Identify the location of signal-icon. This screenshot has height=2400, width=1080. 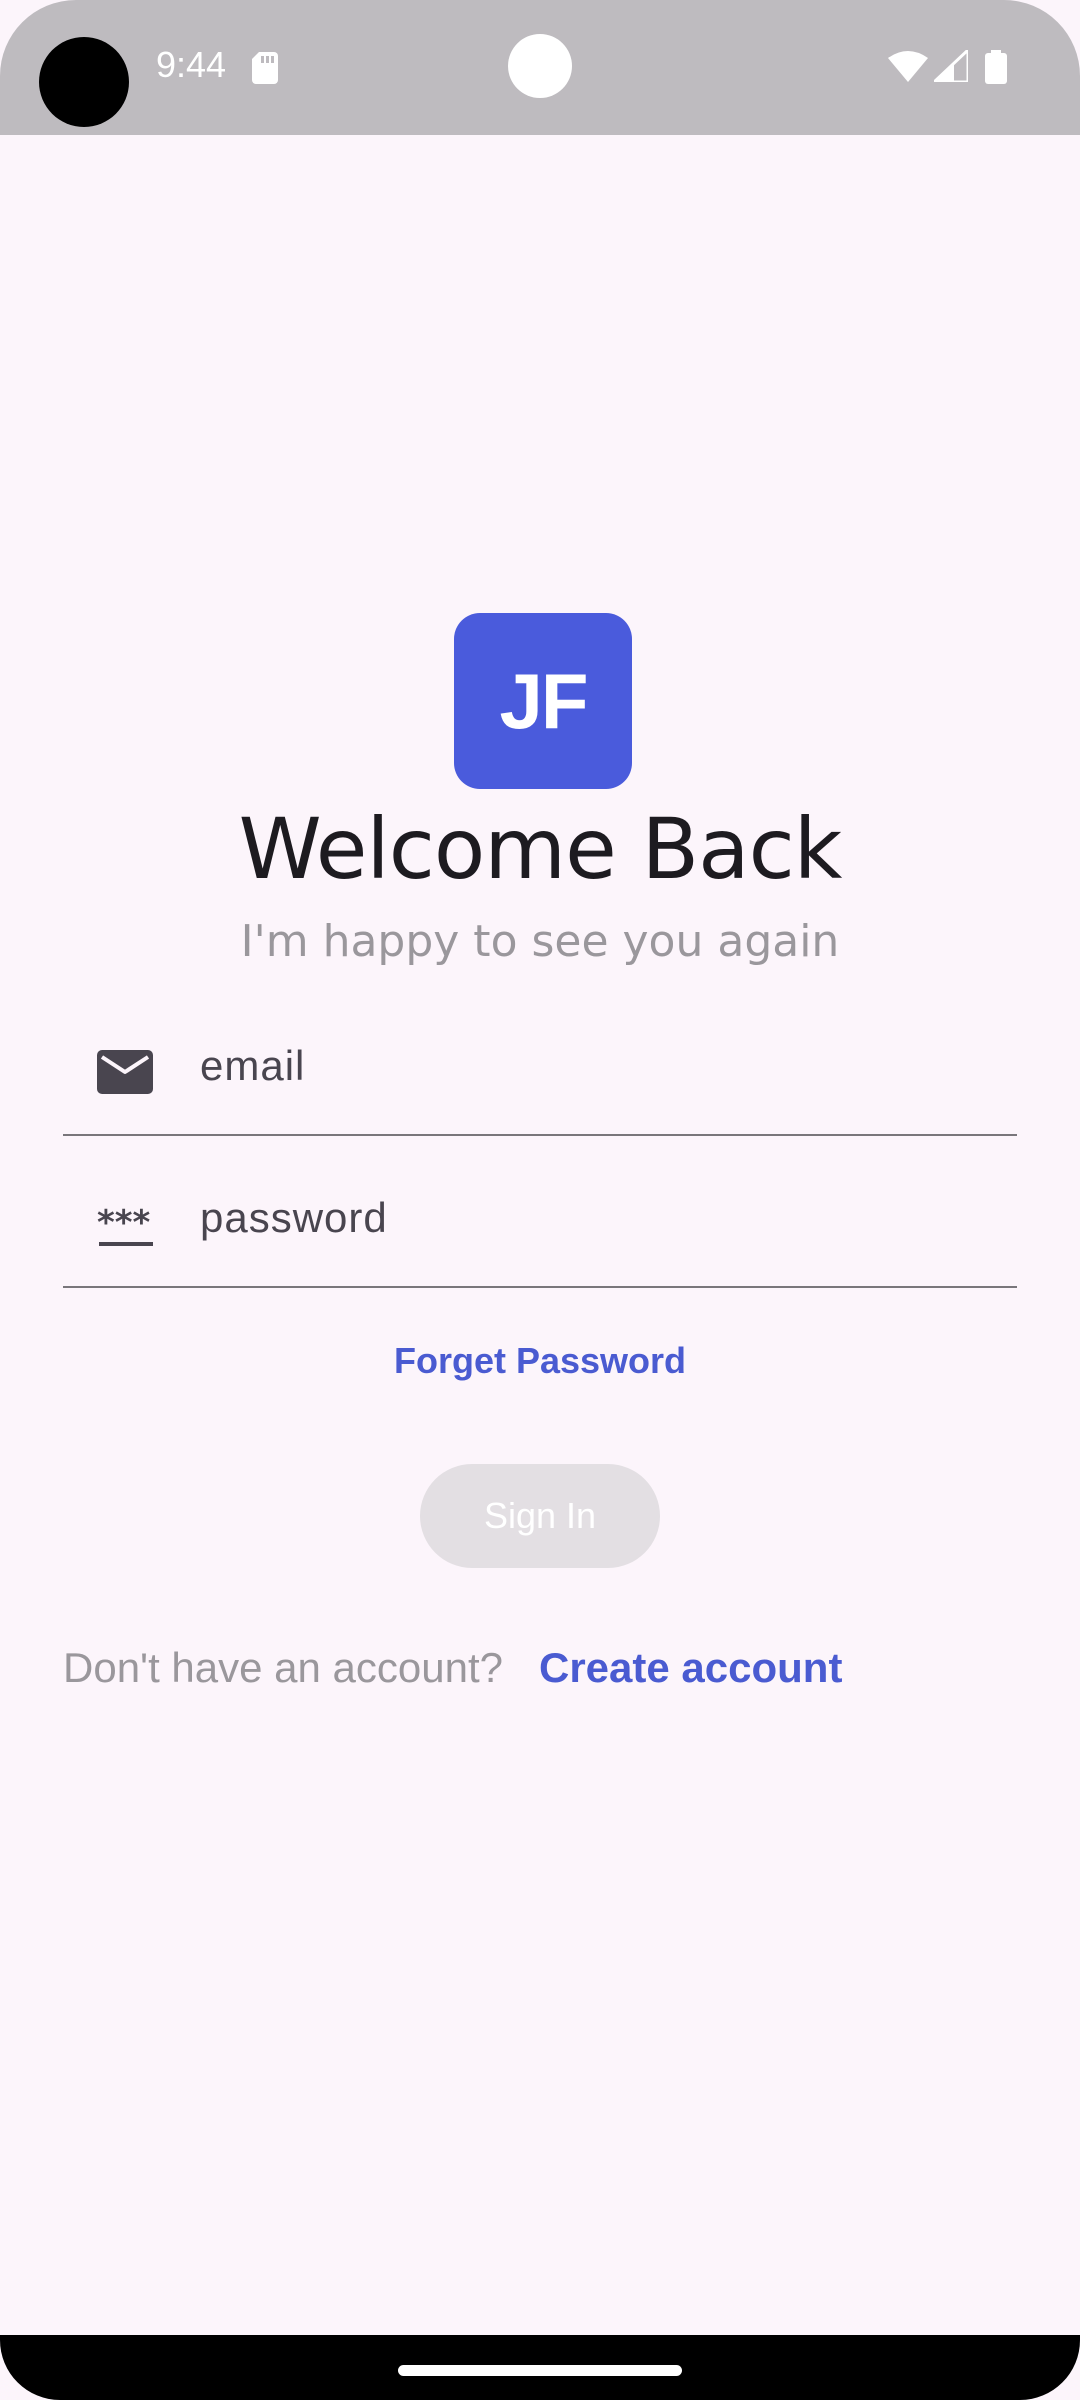
(950, 66).